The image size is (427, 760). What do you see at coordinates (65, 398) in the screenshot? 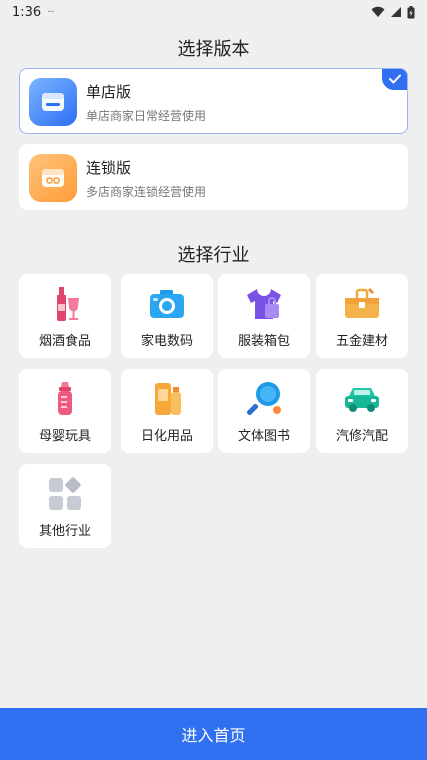
I see `baby-bottle-icon` at bounding box center [65, 398].